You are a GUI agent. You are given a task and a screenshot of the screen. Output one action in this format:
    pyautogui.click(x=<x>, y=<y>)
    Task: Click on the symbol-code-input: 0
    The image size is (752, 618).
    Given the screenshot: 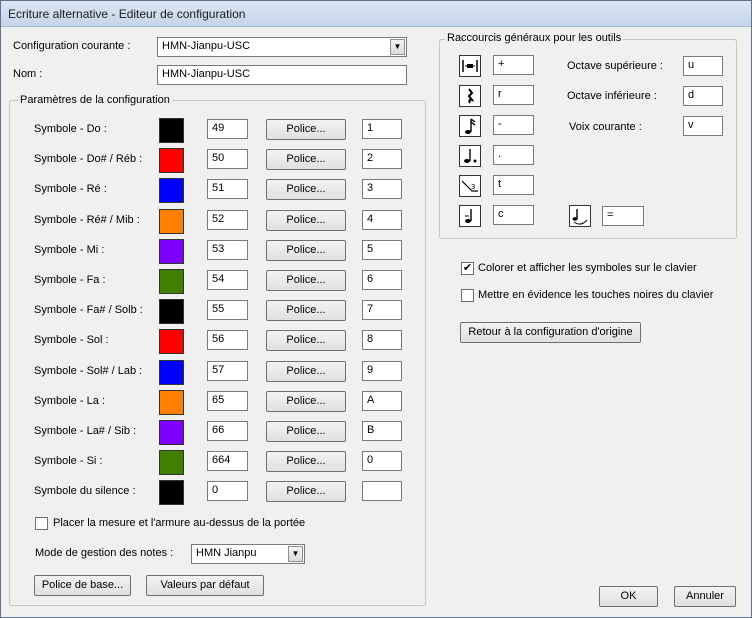 What is the action you would take?
    pyautogui.click(x=227, y=491)
    